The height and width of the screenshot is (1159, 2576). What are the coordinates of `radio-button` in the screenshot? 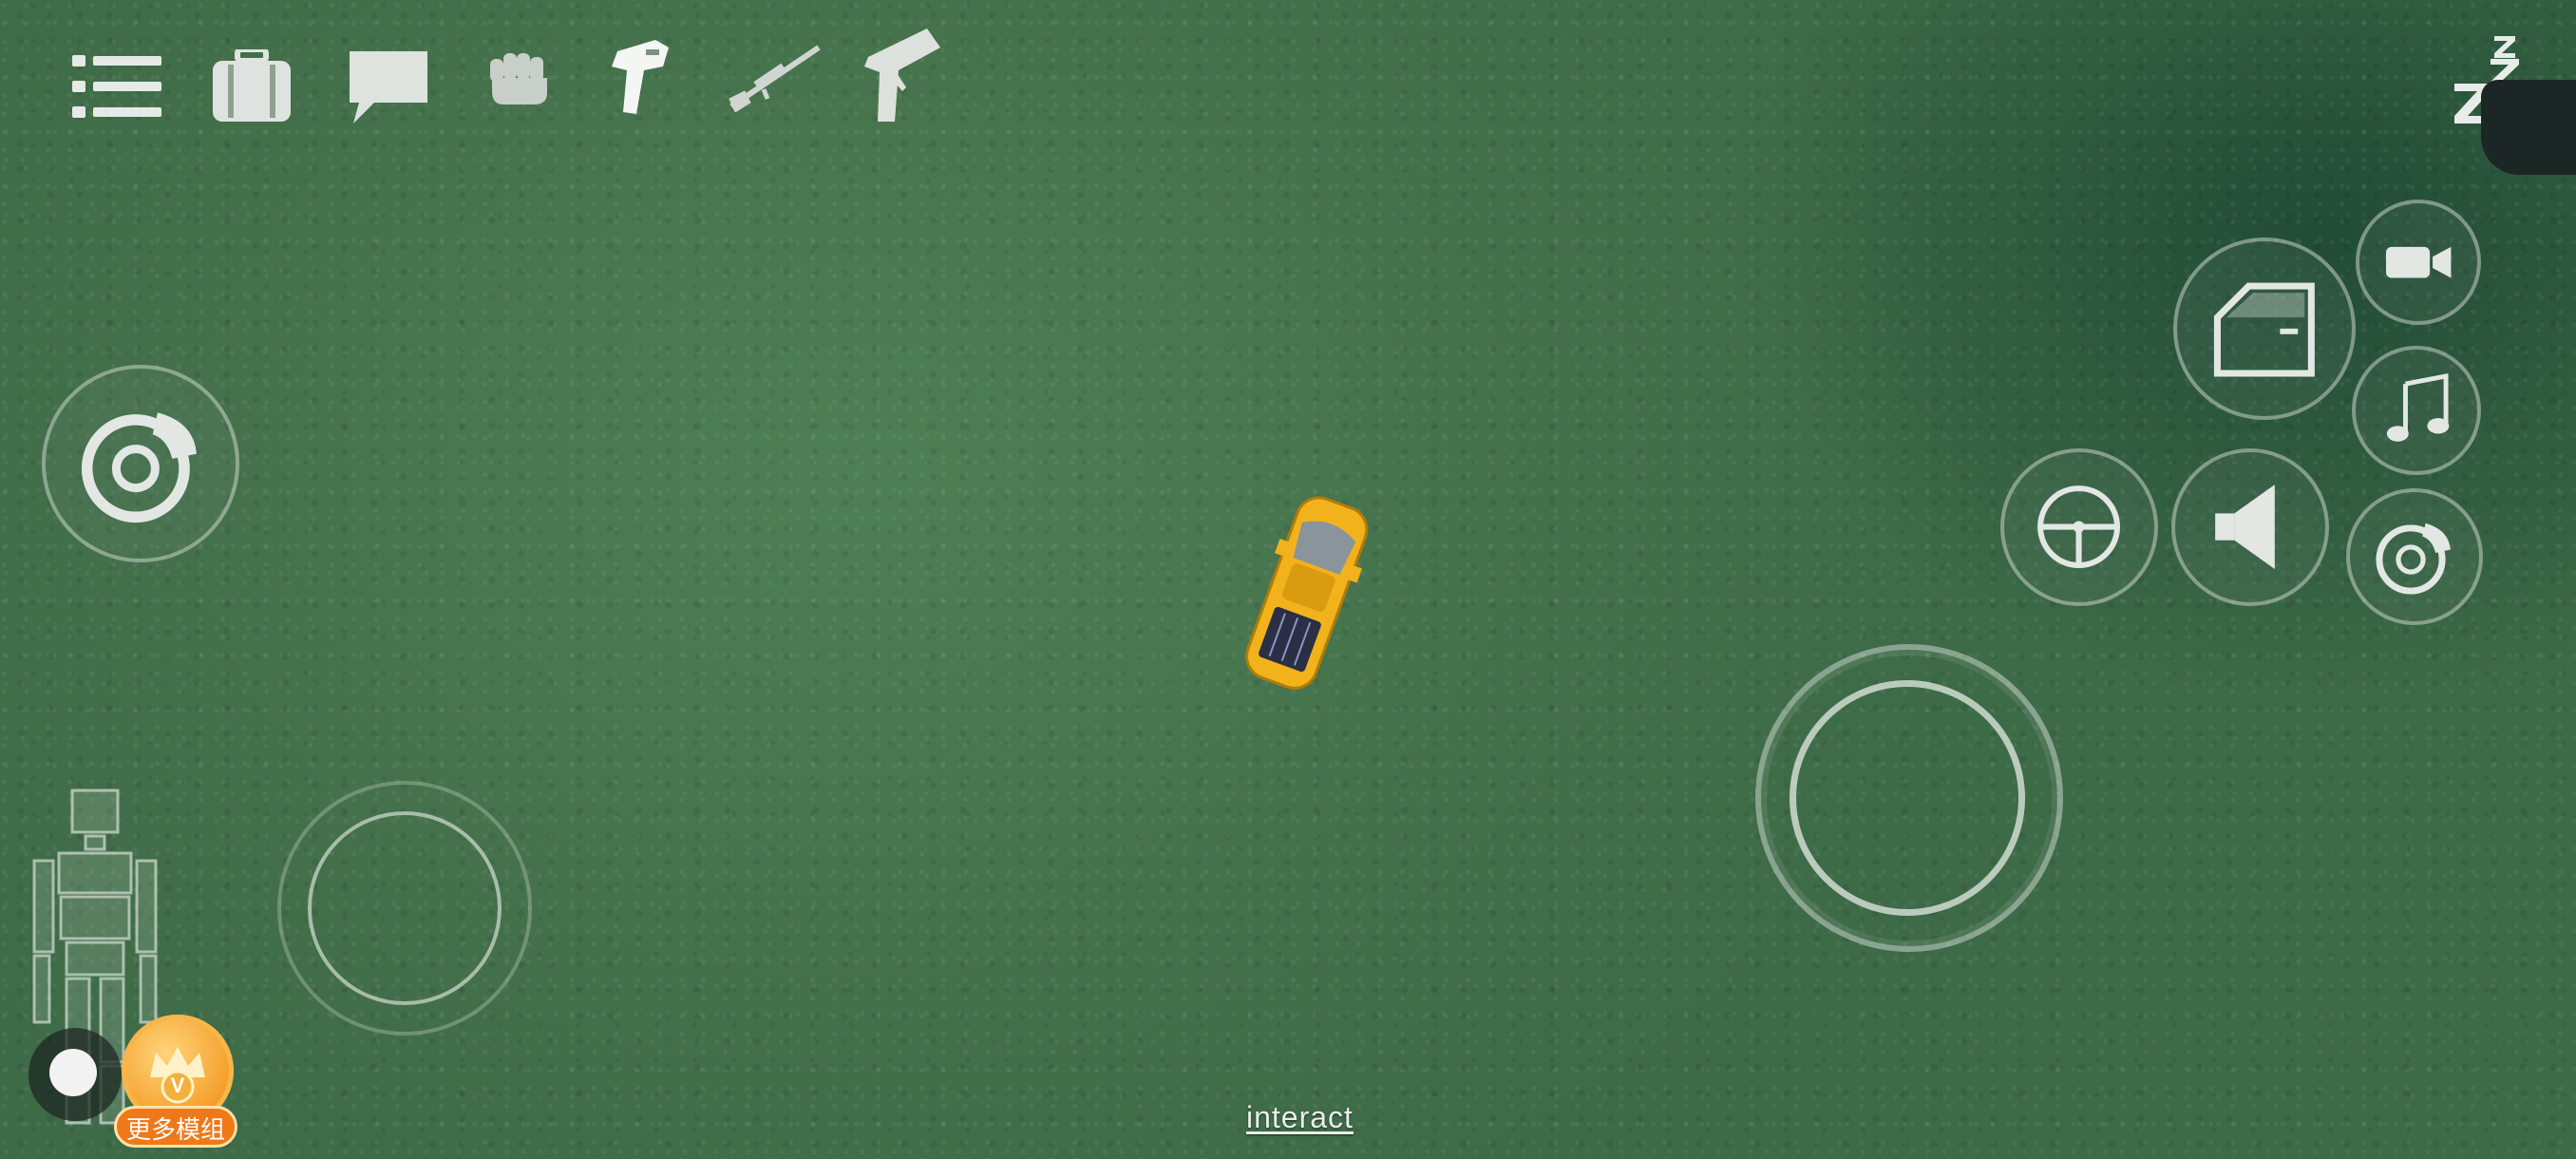 It's located at (2416, 410).